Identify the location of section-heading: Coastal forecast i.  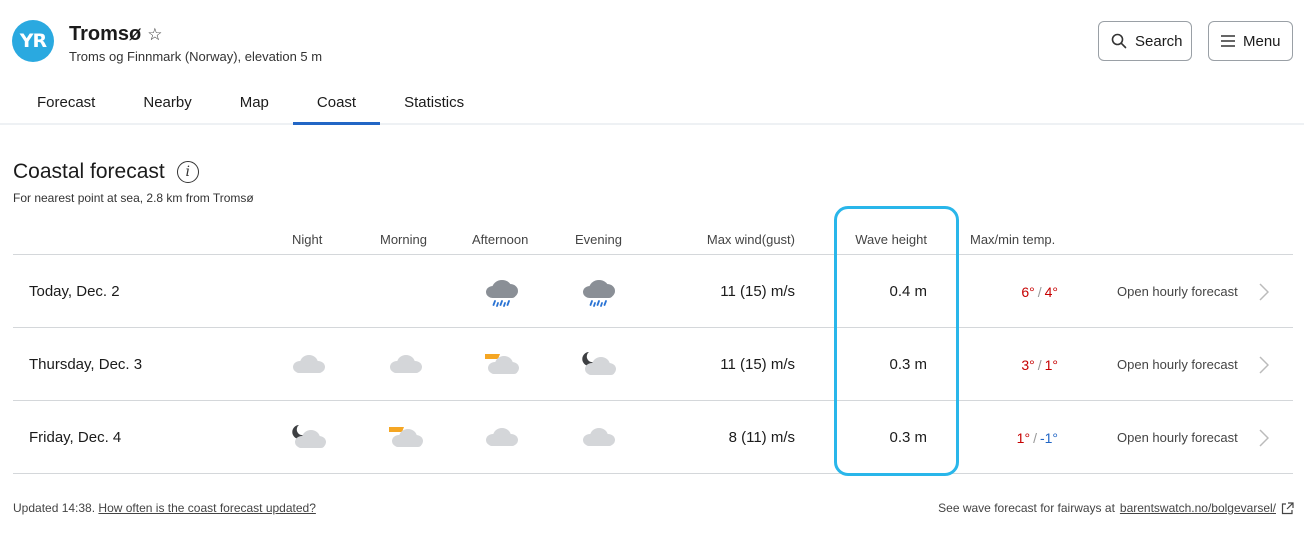
(106, 172).